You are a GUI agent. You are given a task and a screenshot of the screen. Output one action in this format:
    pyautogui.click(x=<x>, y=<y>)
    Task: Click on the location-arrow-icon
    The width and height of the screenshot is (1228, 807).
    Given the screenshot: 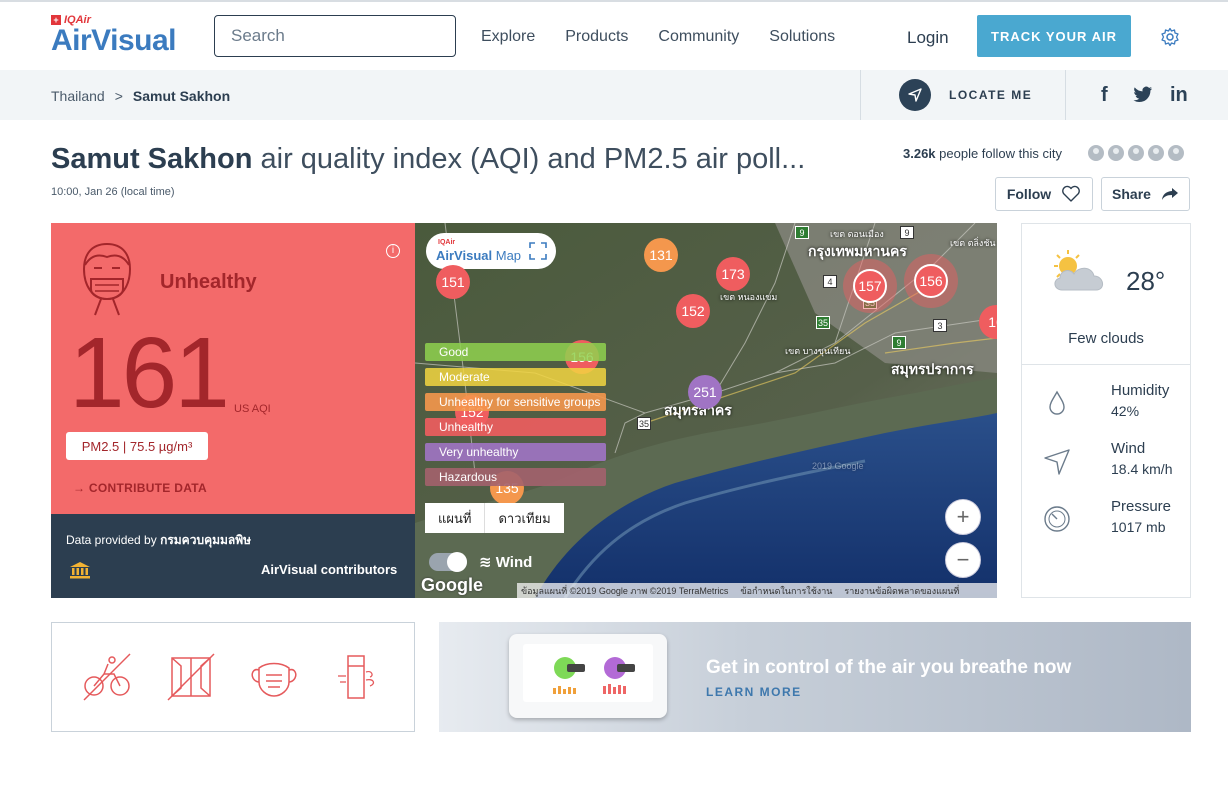 What is the action you would take?
    pyautogui.click(x=915, y=95)
    